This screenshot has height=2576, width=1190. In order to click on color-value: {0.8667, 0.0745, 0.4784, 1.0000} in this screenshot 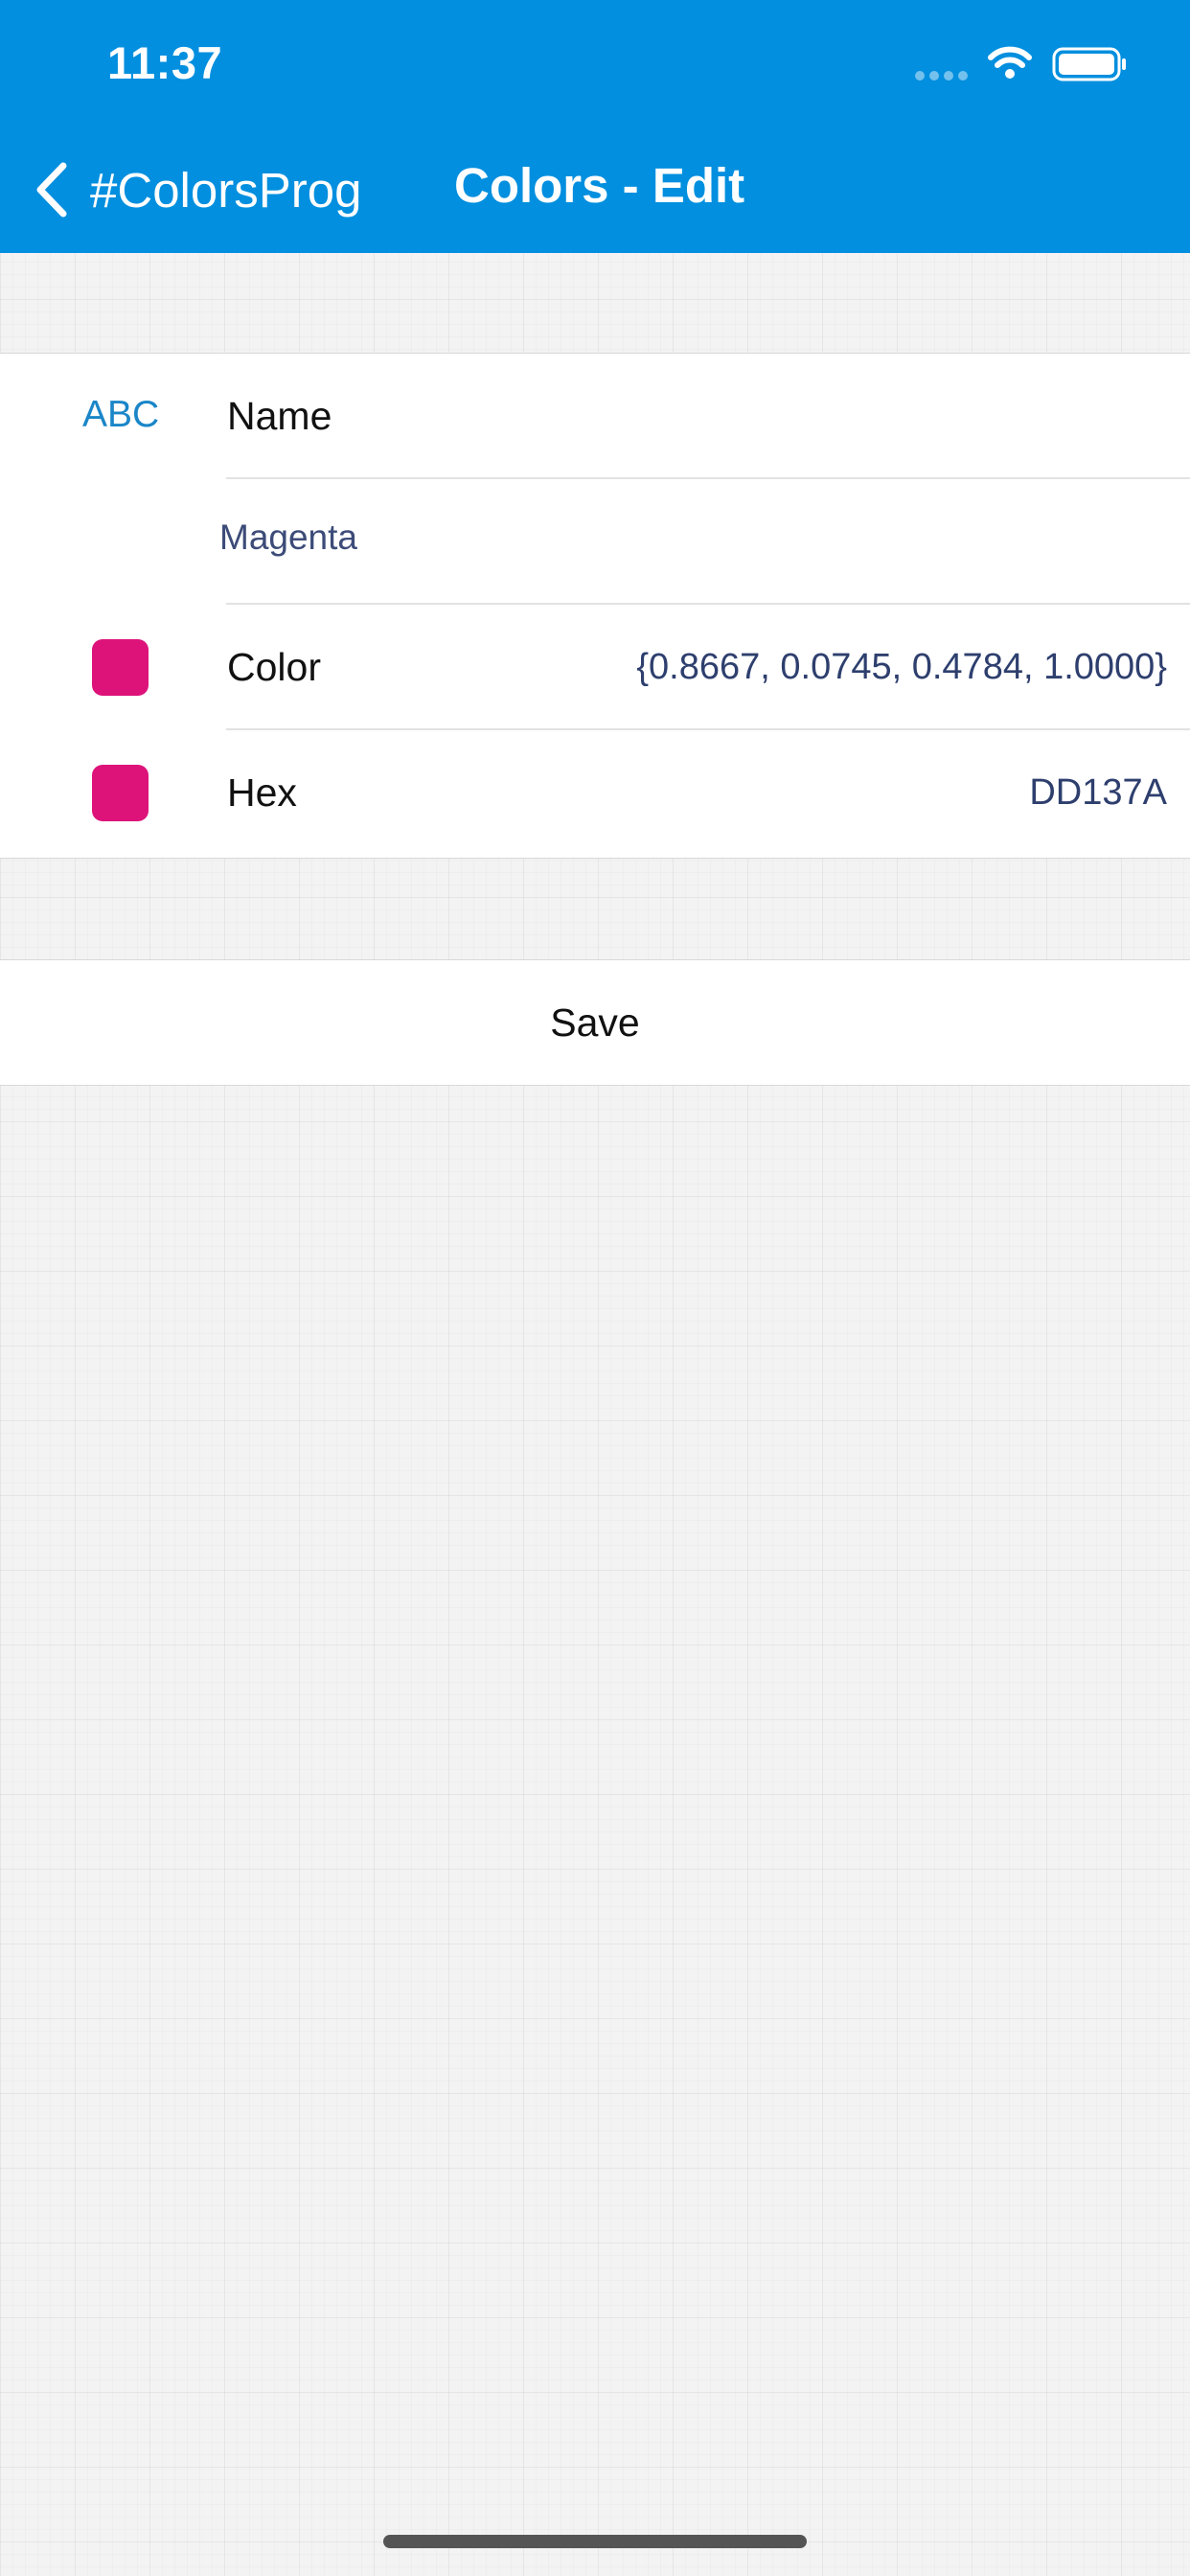, I will do `click(902, 667)`.